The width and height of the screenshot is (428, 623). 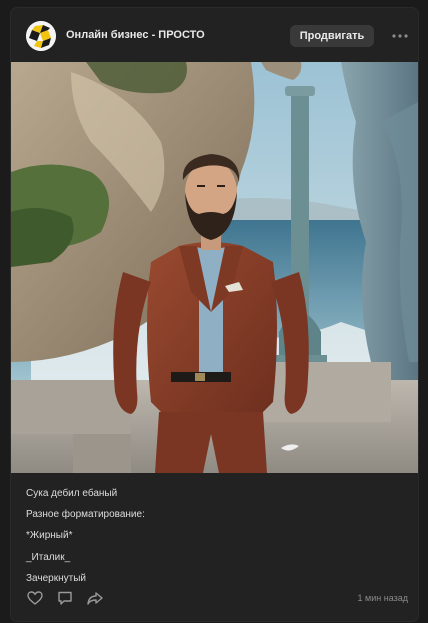 What do you see at coordinates (85, 515) in the screenshot?
I see `caption-line: Разное форматирование:` at bounding box center [85, 515].